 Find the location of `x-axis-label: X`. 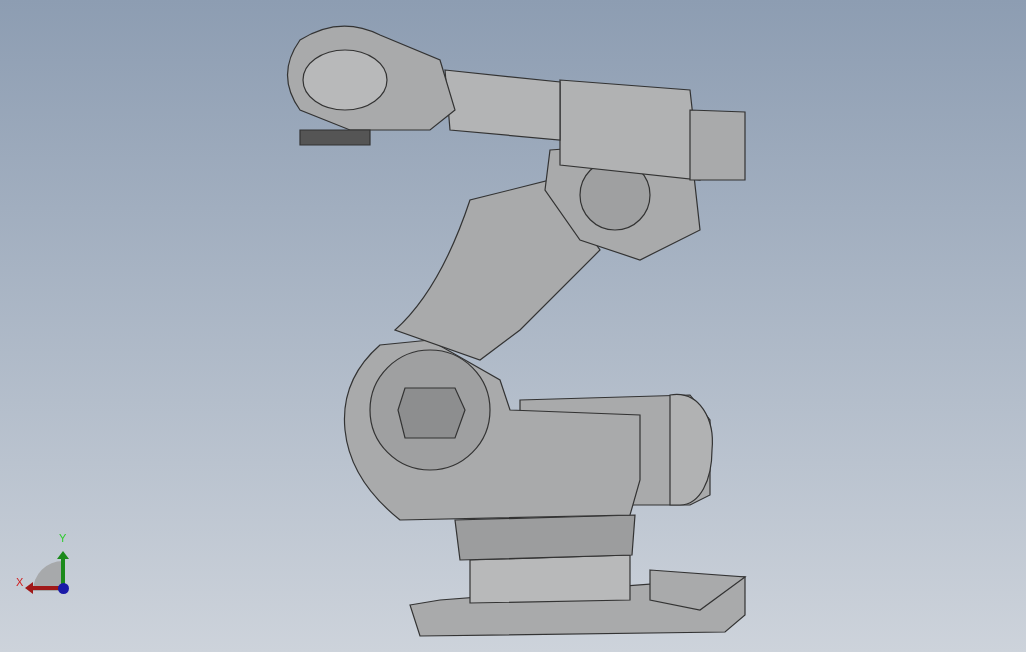

x-axis-label: X is located at coordinates (20, 582).